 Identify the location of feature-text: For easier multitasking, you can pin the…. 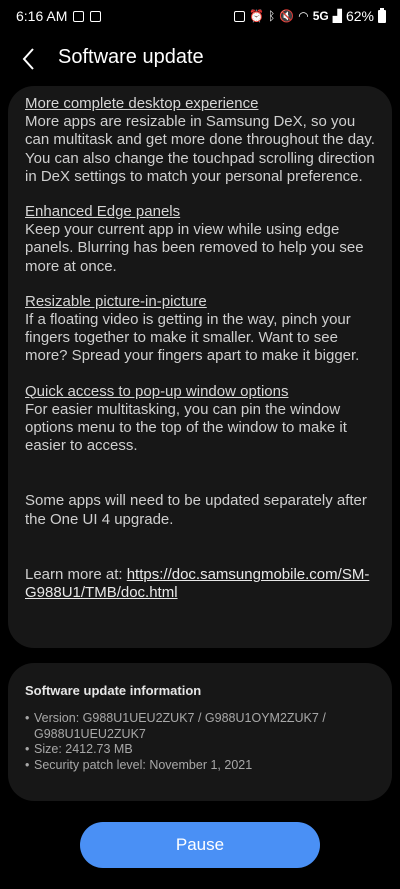
(186, 427).